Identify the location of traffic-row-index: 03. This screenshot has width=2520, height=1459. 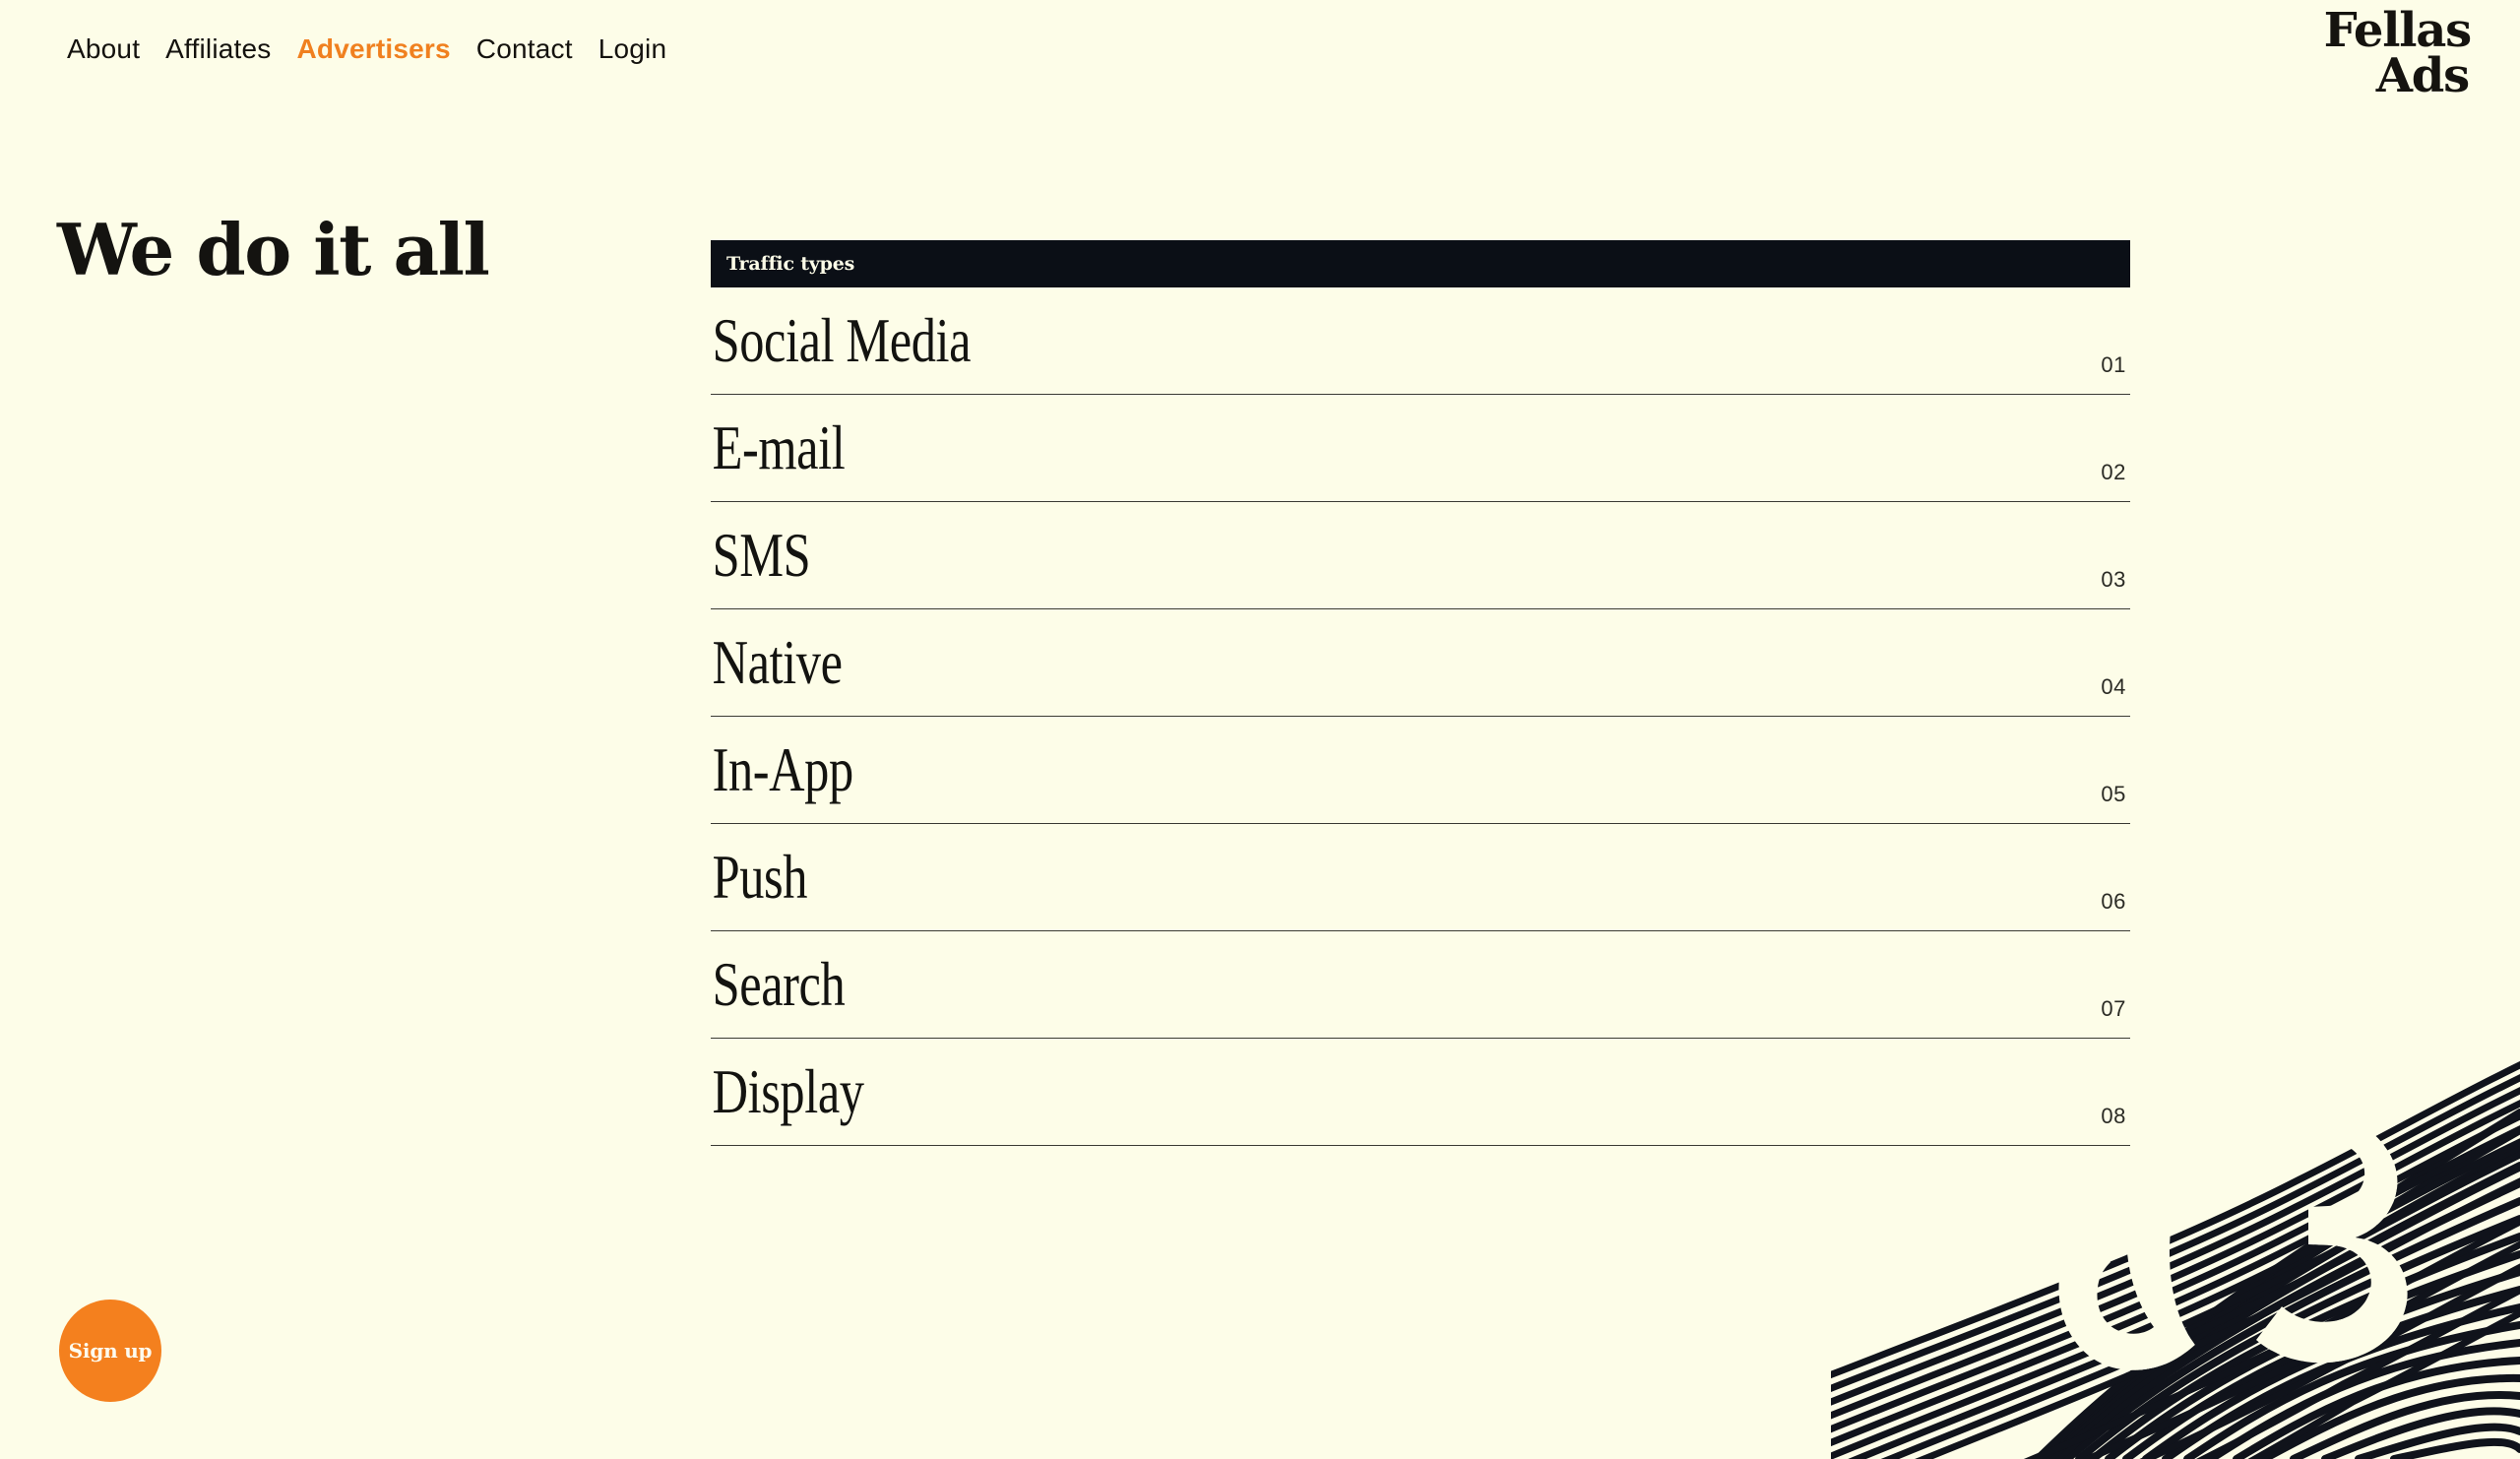
(2113, 579).